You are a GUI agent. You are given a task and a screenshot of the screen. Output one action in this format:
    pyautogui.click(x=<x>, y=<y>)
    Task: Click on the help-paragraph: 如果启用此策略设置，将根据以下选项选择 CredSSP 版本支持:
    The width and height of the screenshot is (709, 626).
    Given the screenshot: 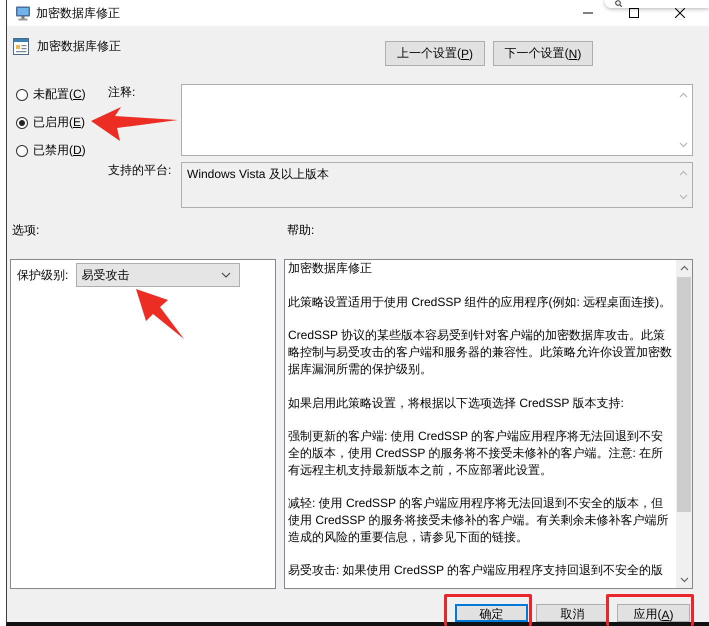 What is the action you would take?
    pyautogui.click(x=456, y=403)
    